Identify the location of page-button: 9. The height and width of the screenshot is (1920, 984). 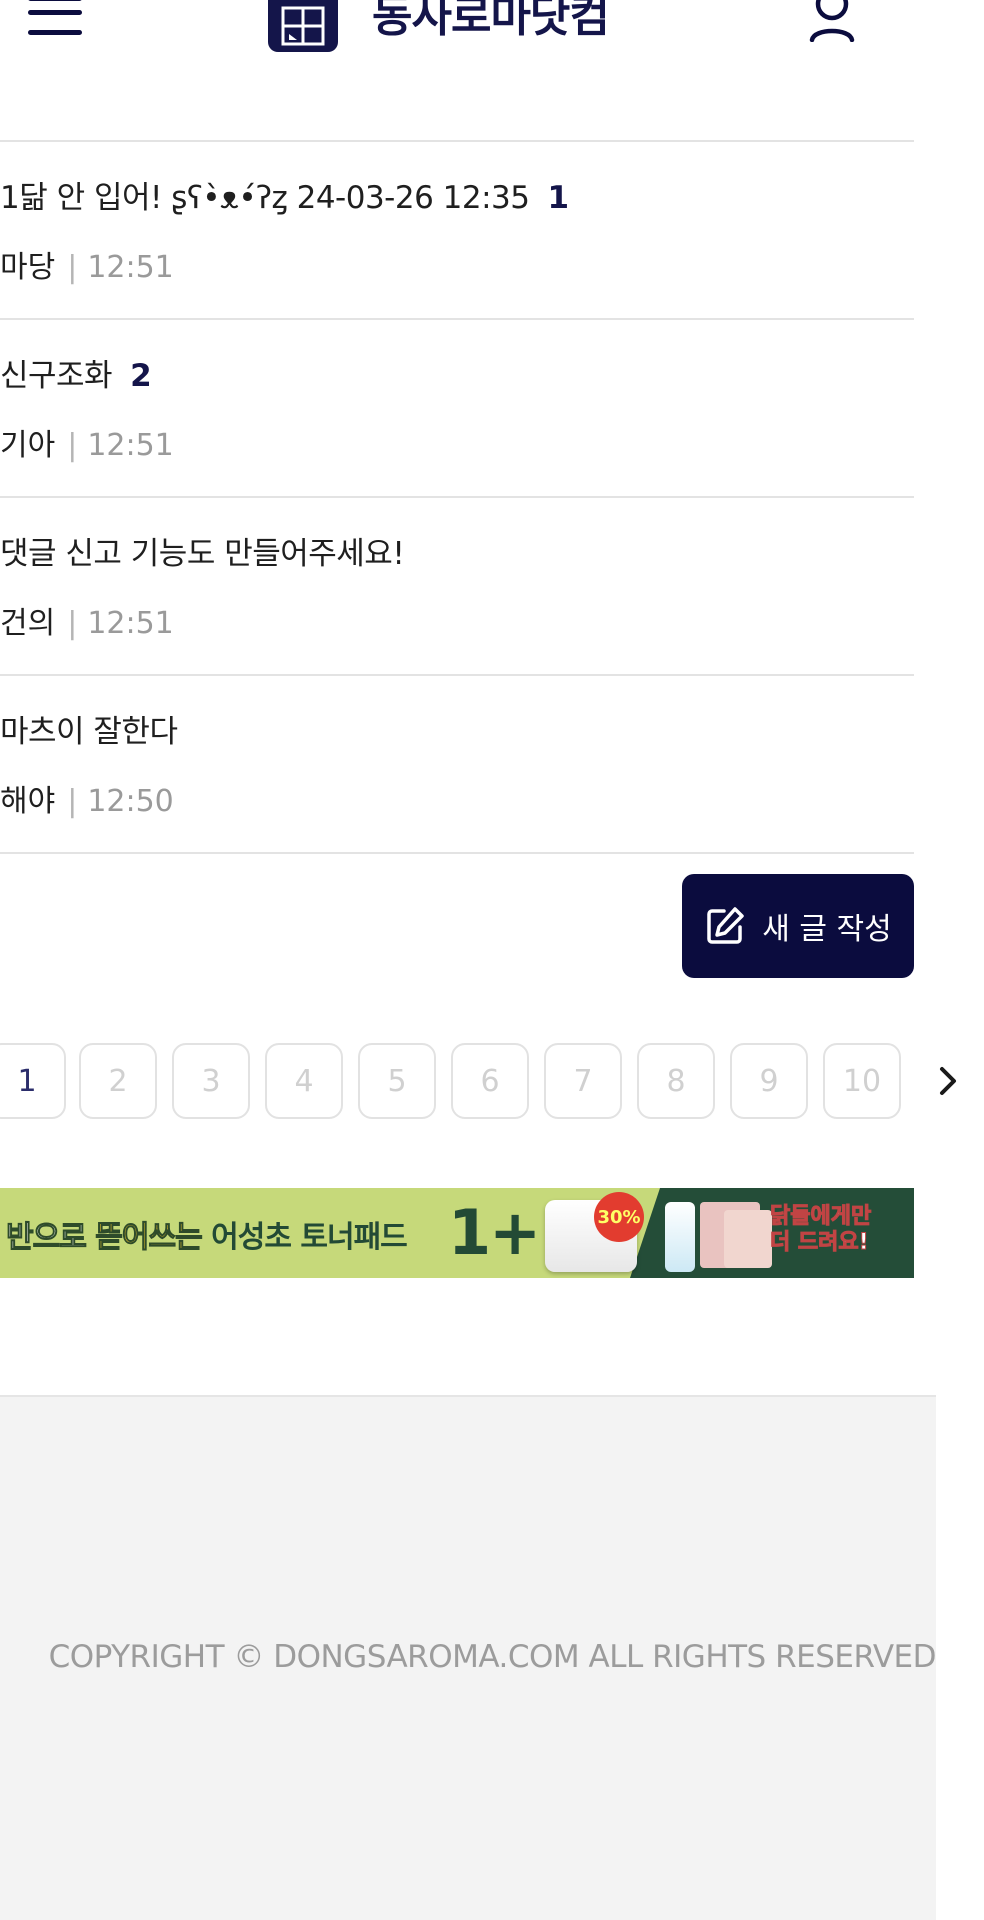
(769, 1081).